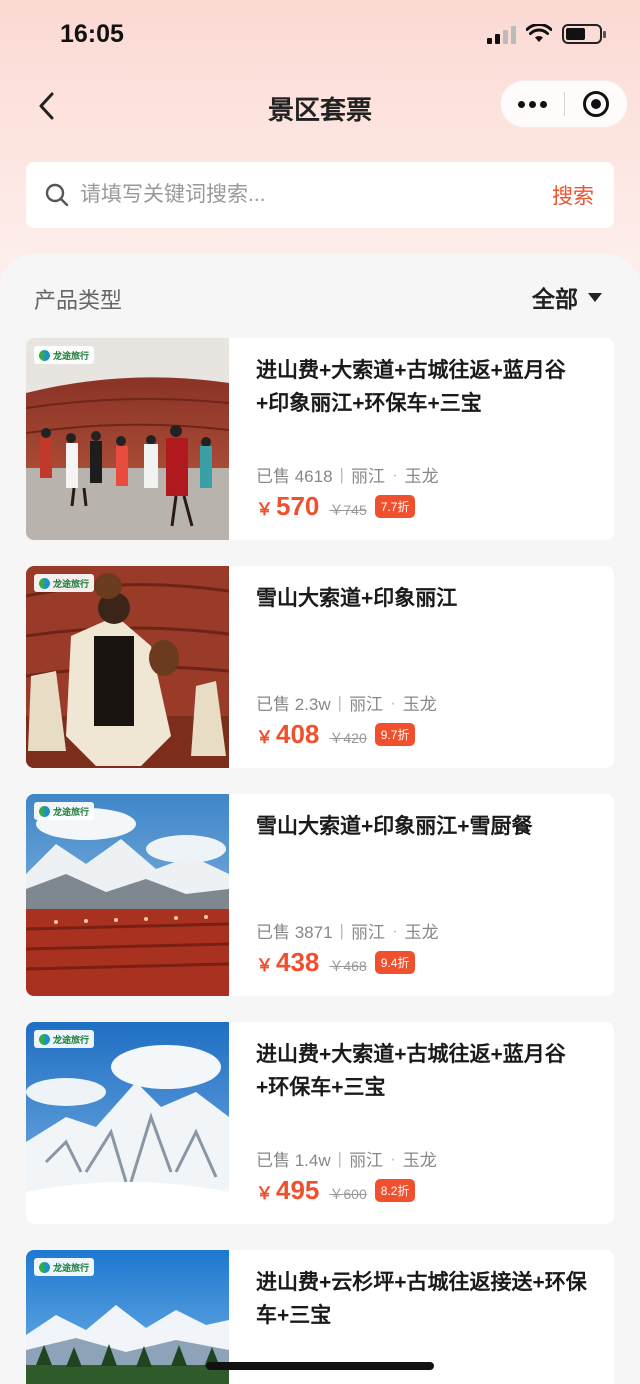 This screenshot has width=640, height=1384. I want to click on price-row: ￥ 570 ￥745 7.7折, so click(336, 506).